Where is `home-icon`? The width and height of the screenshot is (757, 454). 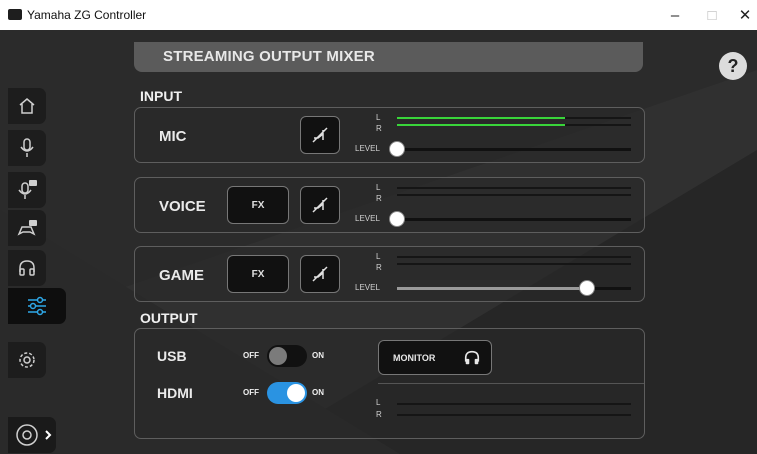 home-icon is located at coordinates (27, 106).